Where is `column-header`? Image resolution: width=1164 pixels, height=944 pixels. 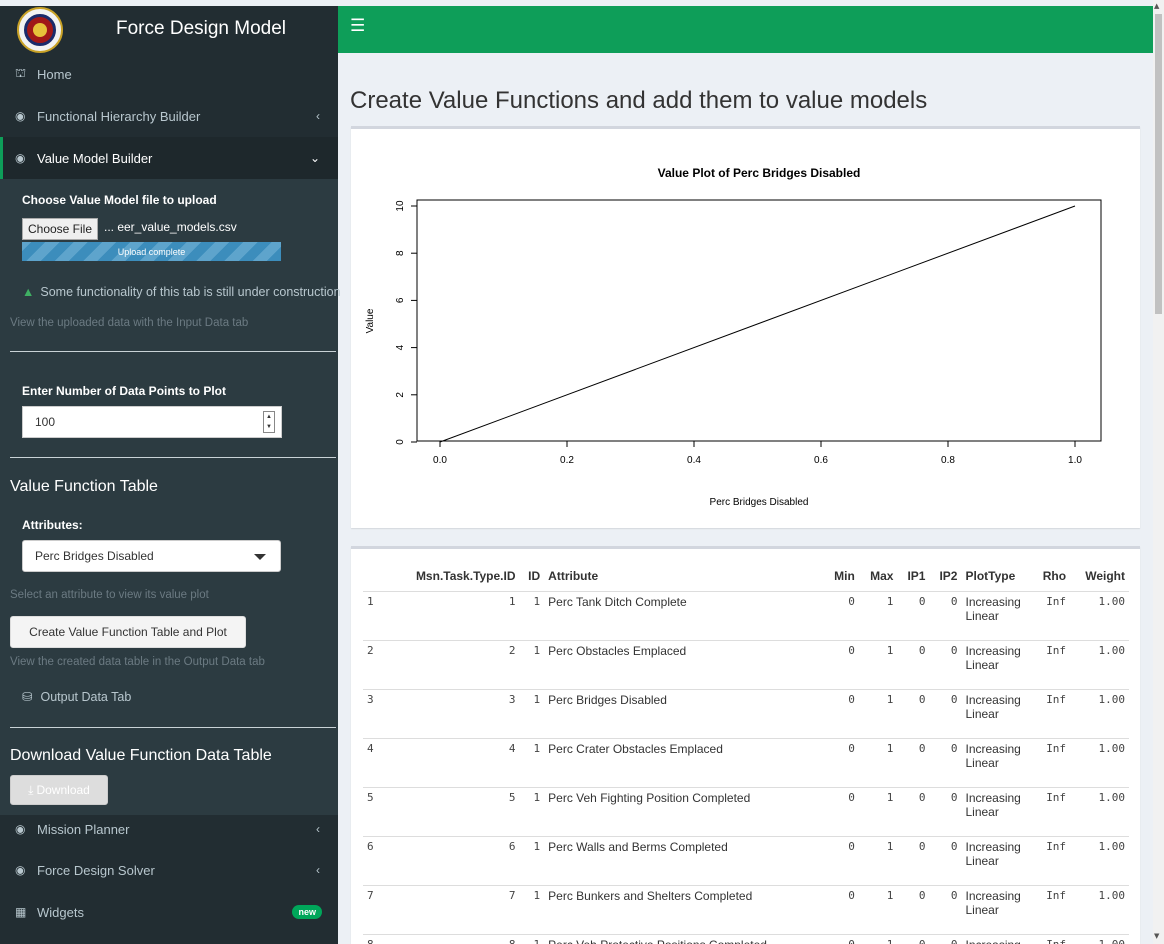 column-header is located at coordinates (375, 576).